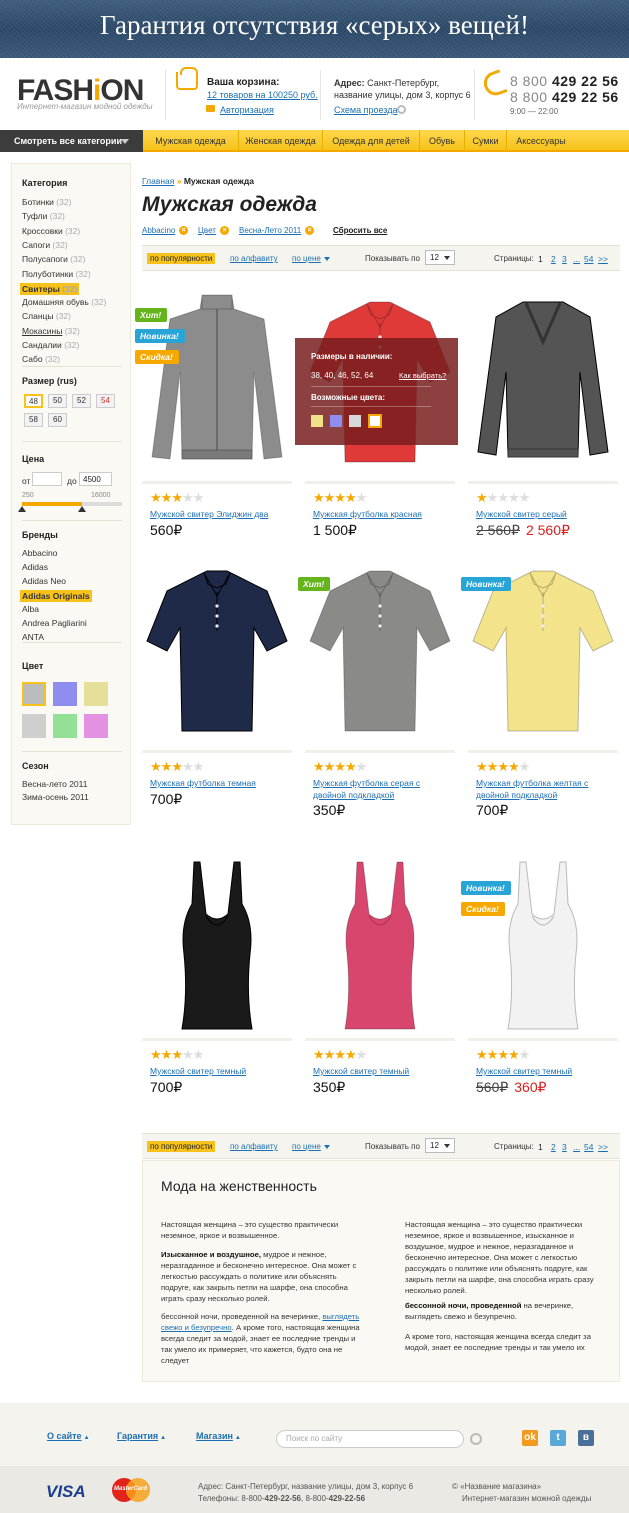  I want to click on filter-tag-brand: Abbacino, so click(158, 230).